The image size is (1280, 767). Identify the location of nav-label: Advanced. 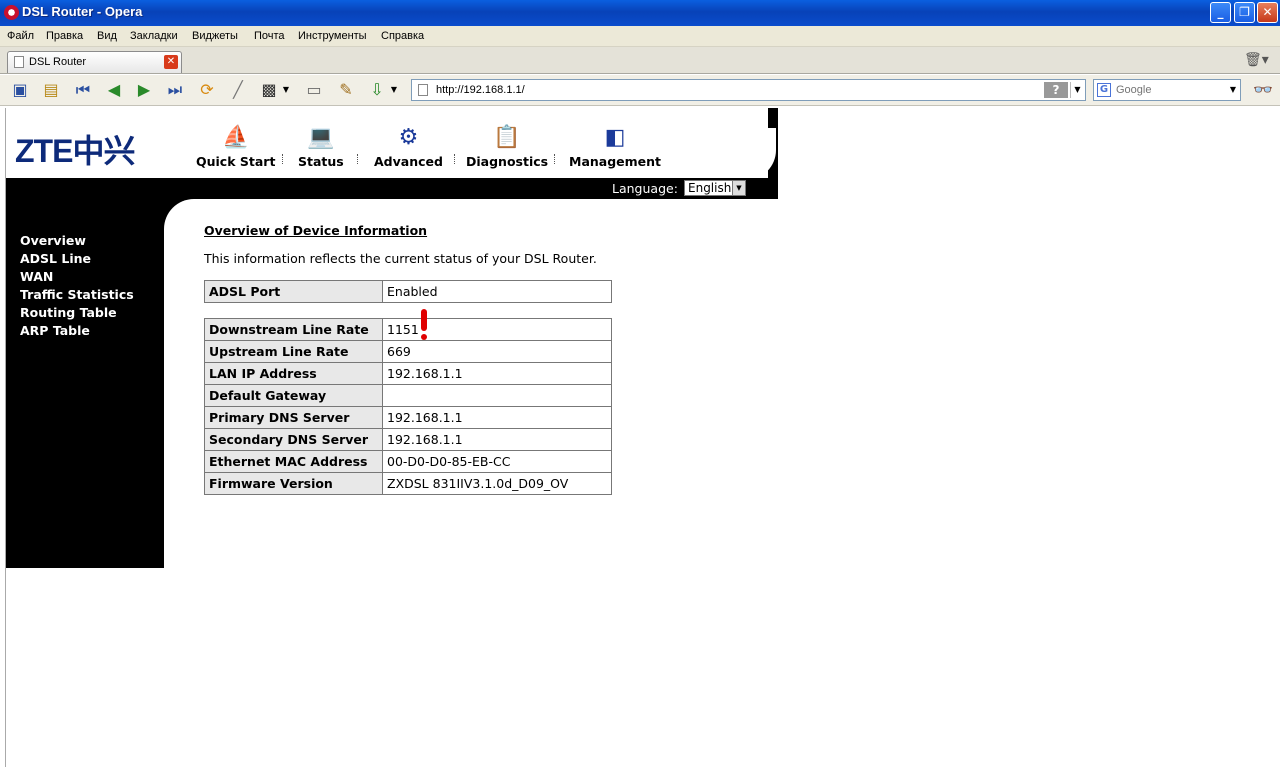
(408, 161).